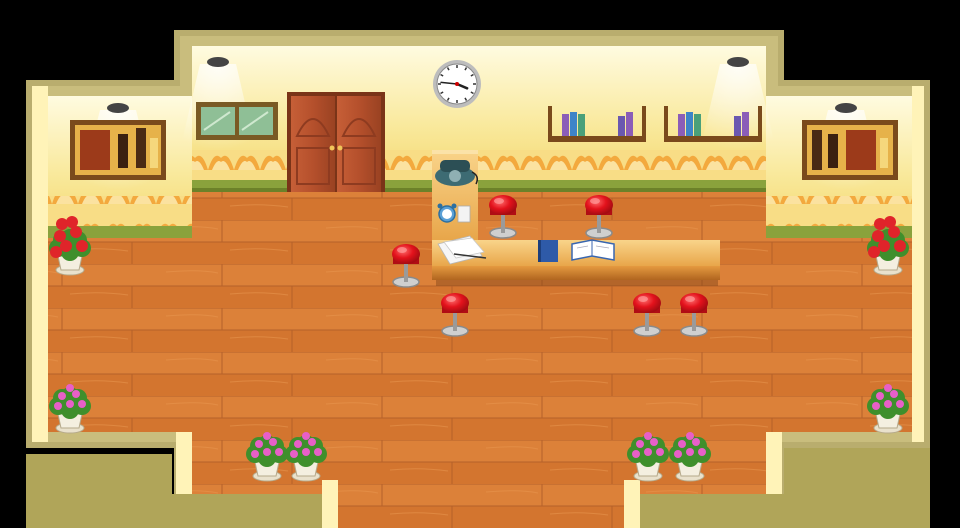 Image resolution: width=960 pixels, height=528 pixels. What do you see at coordinates (40, 264) in the screenshot?
I see `left-side-wall` at bounding box center [40, 264].